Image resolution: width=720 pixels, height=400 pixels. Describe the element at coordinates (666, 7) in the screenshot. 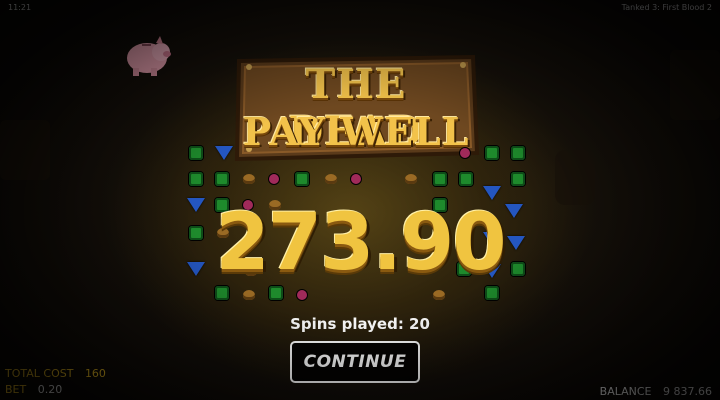

I see `game-title: Tanked 3: First Blood 2` at that location.